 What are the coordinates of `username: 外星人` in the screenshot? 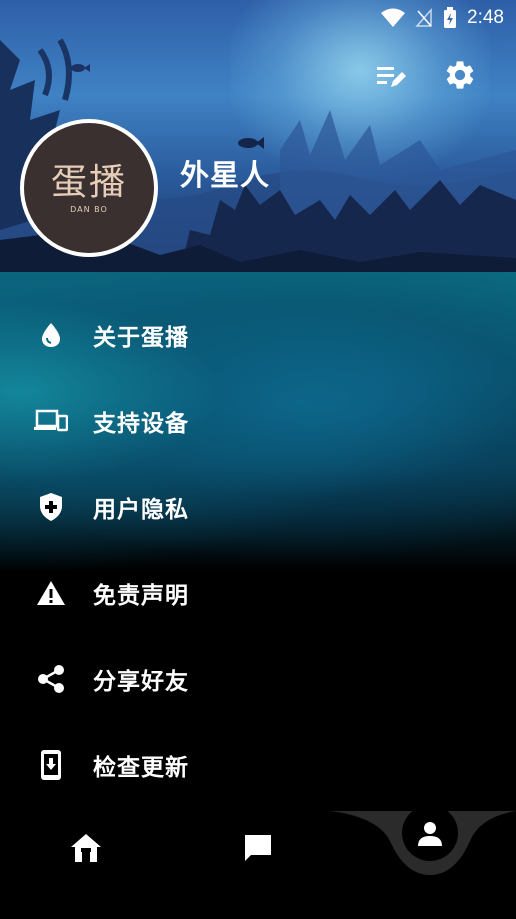 It's located at (225, 175).